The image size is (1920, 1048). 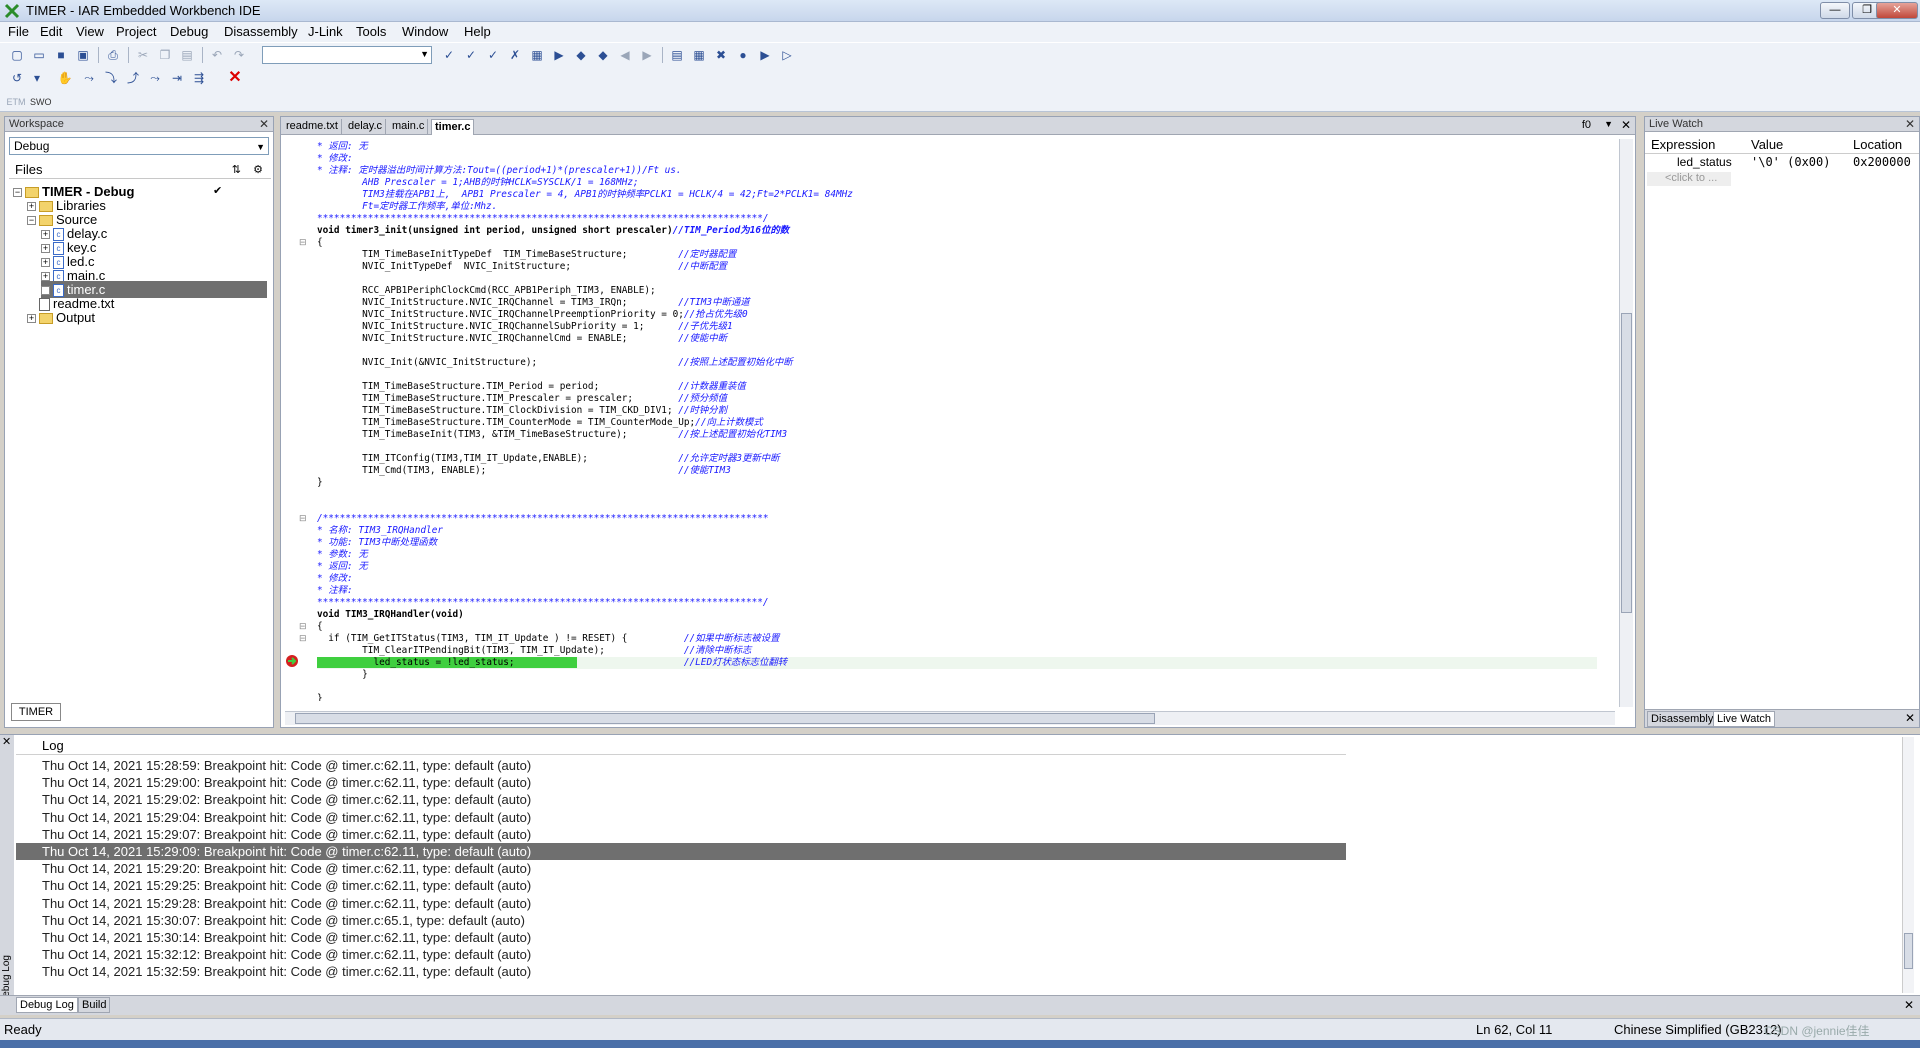 I want to click on code-line: * 注释:, so click(x=957, y=591).